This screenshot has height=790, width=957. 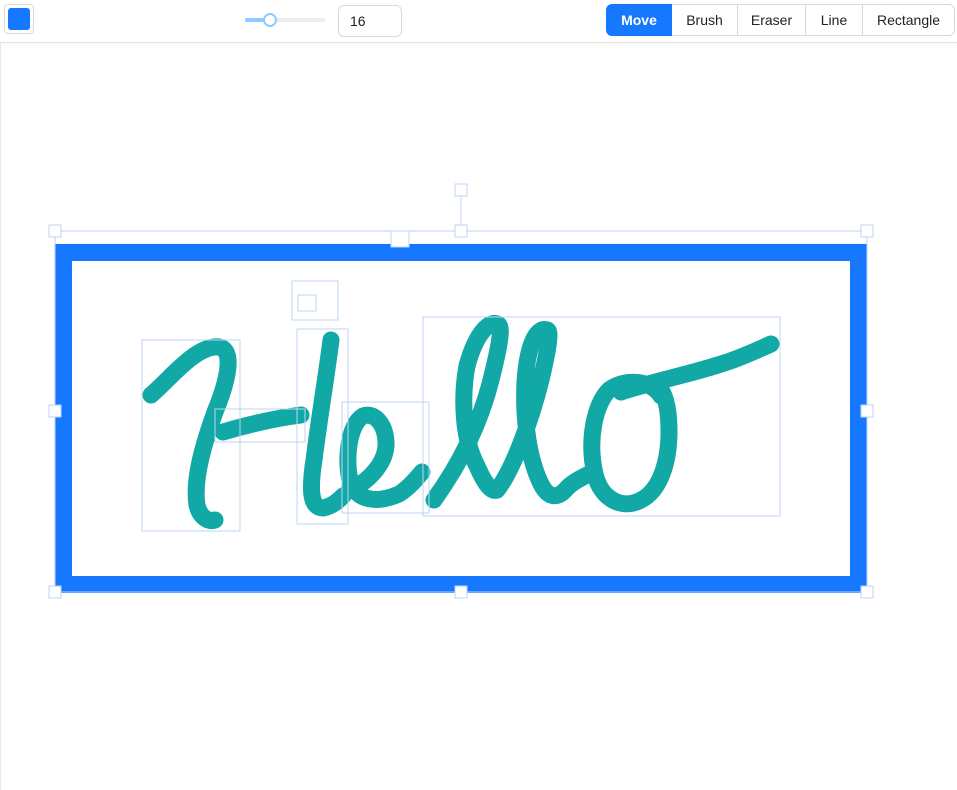 I want to click on slider-handle, so click(x=270, y=20).